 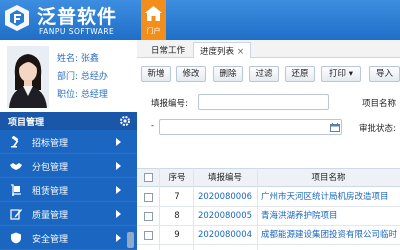 What do you see at coordinates (15, 142) in the screenshot?
I see `gavel-icon` at bounding box center [15, 142].